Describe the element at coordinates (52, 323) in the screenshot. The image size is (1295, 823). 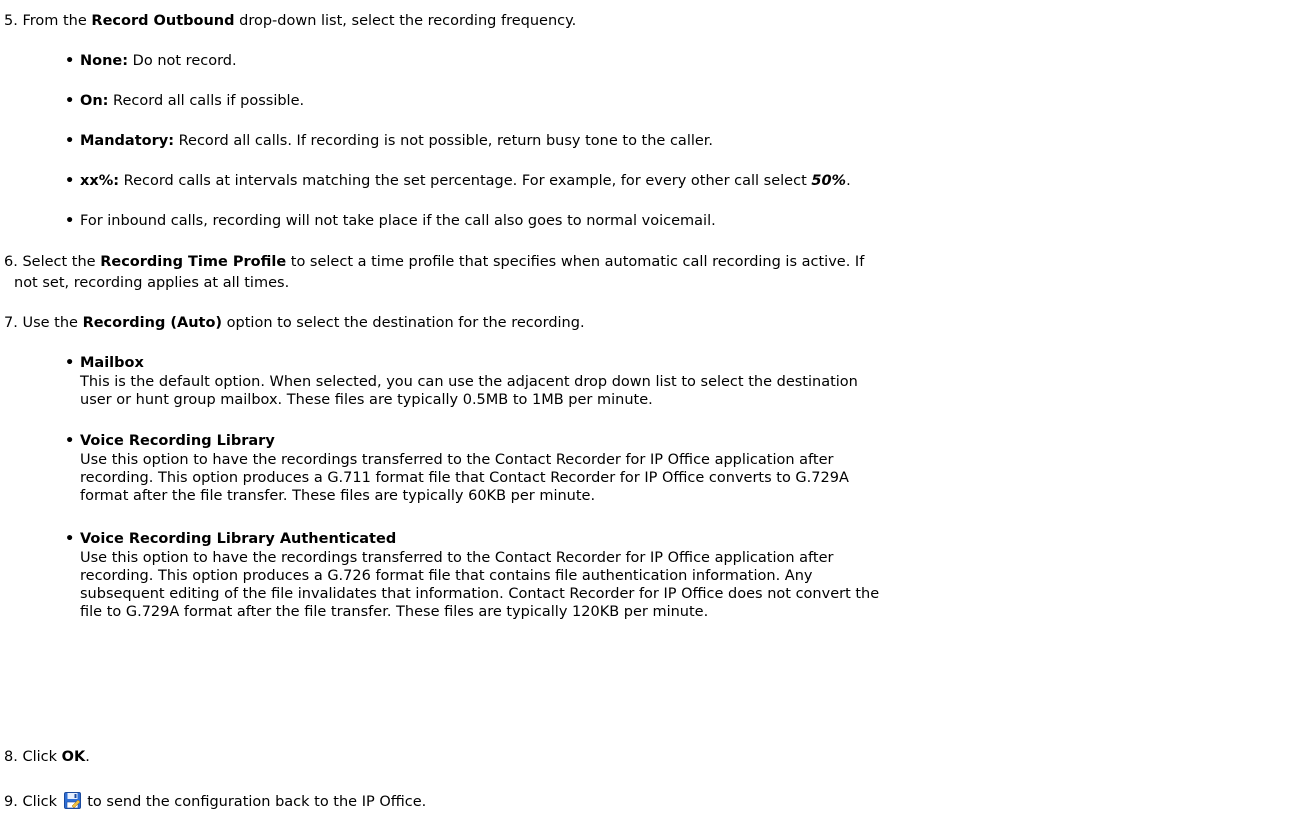
I see `step-text: Use the` at that location.